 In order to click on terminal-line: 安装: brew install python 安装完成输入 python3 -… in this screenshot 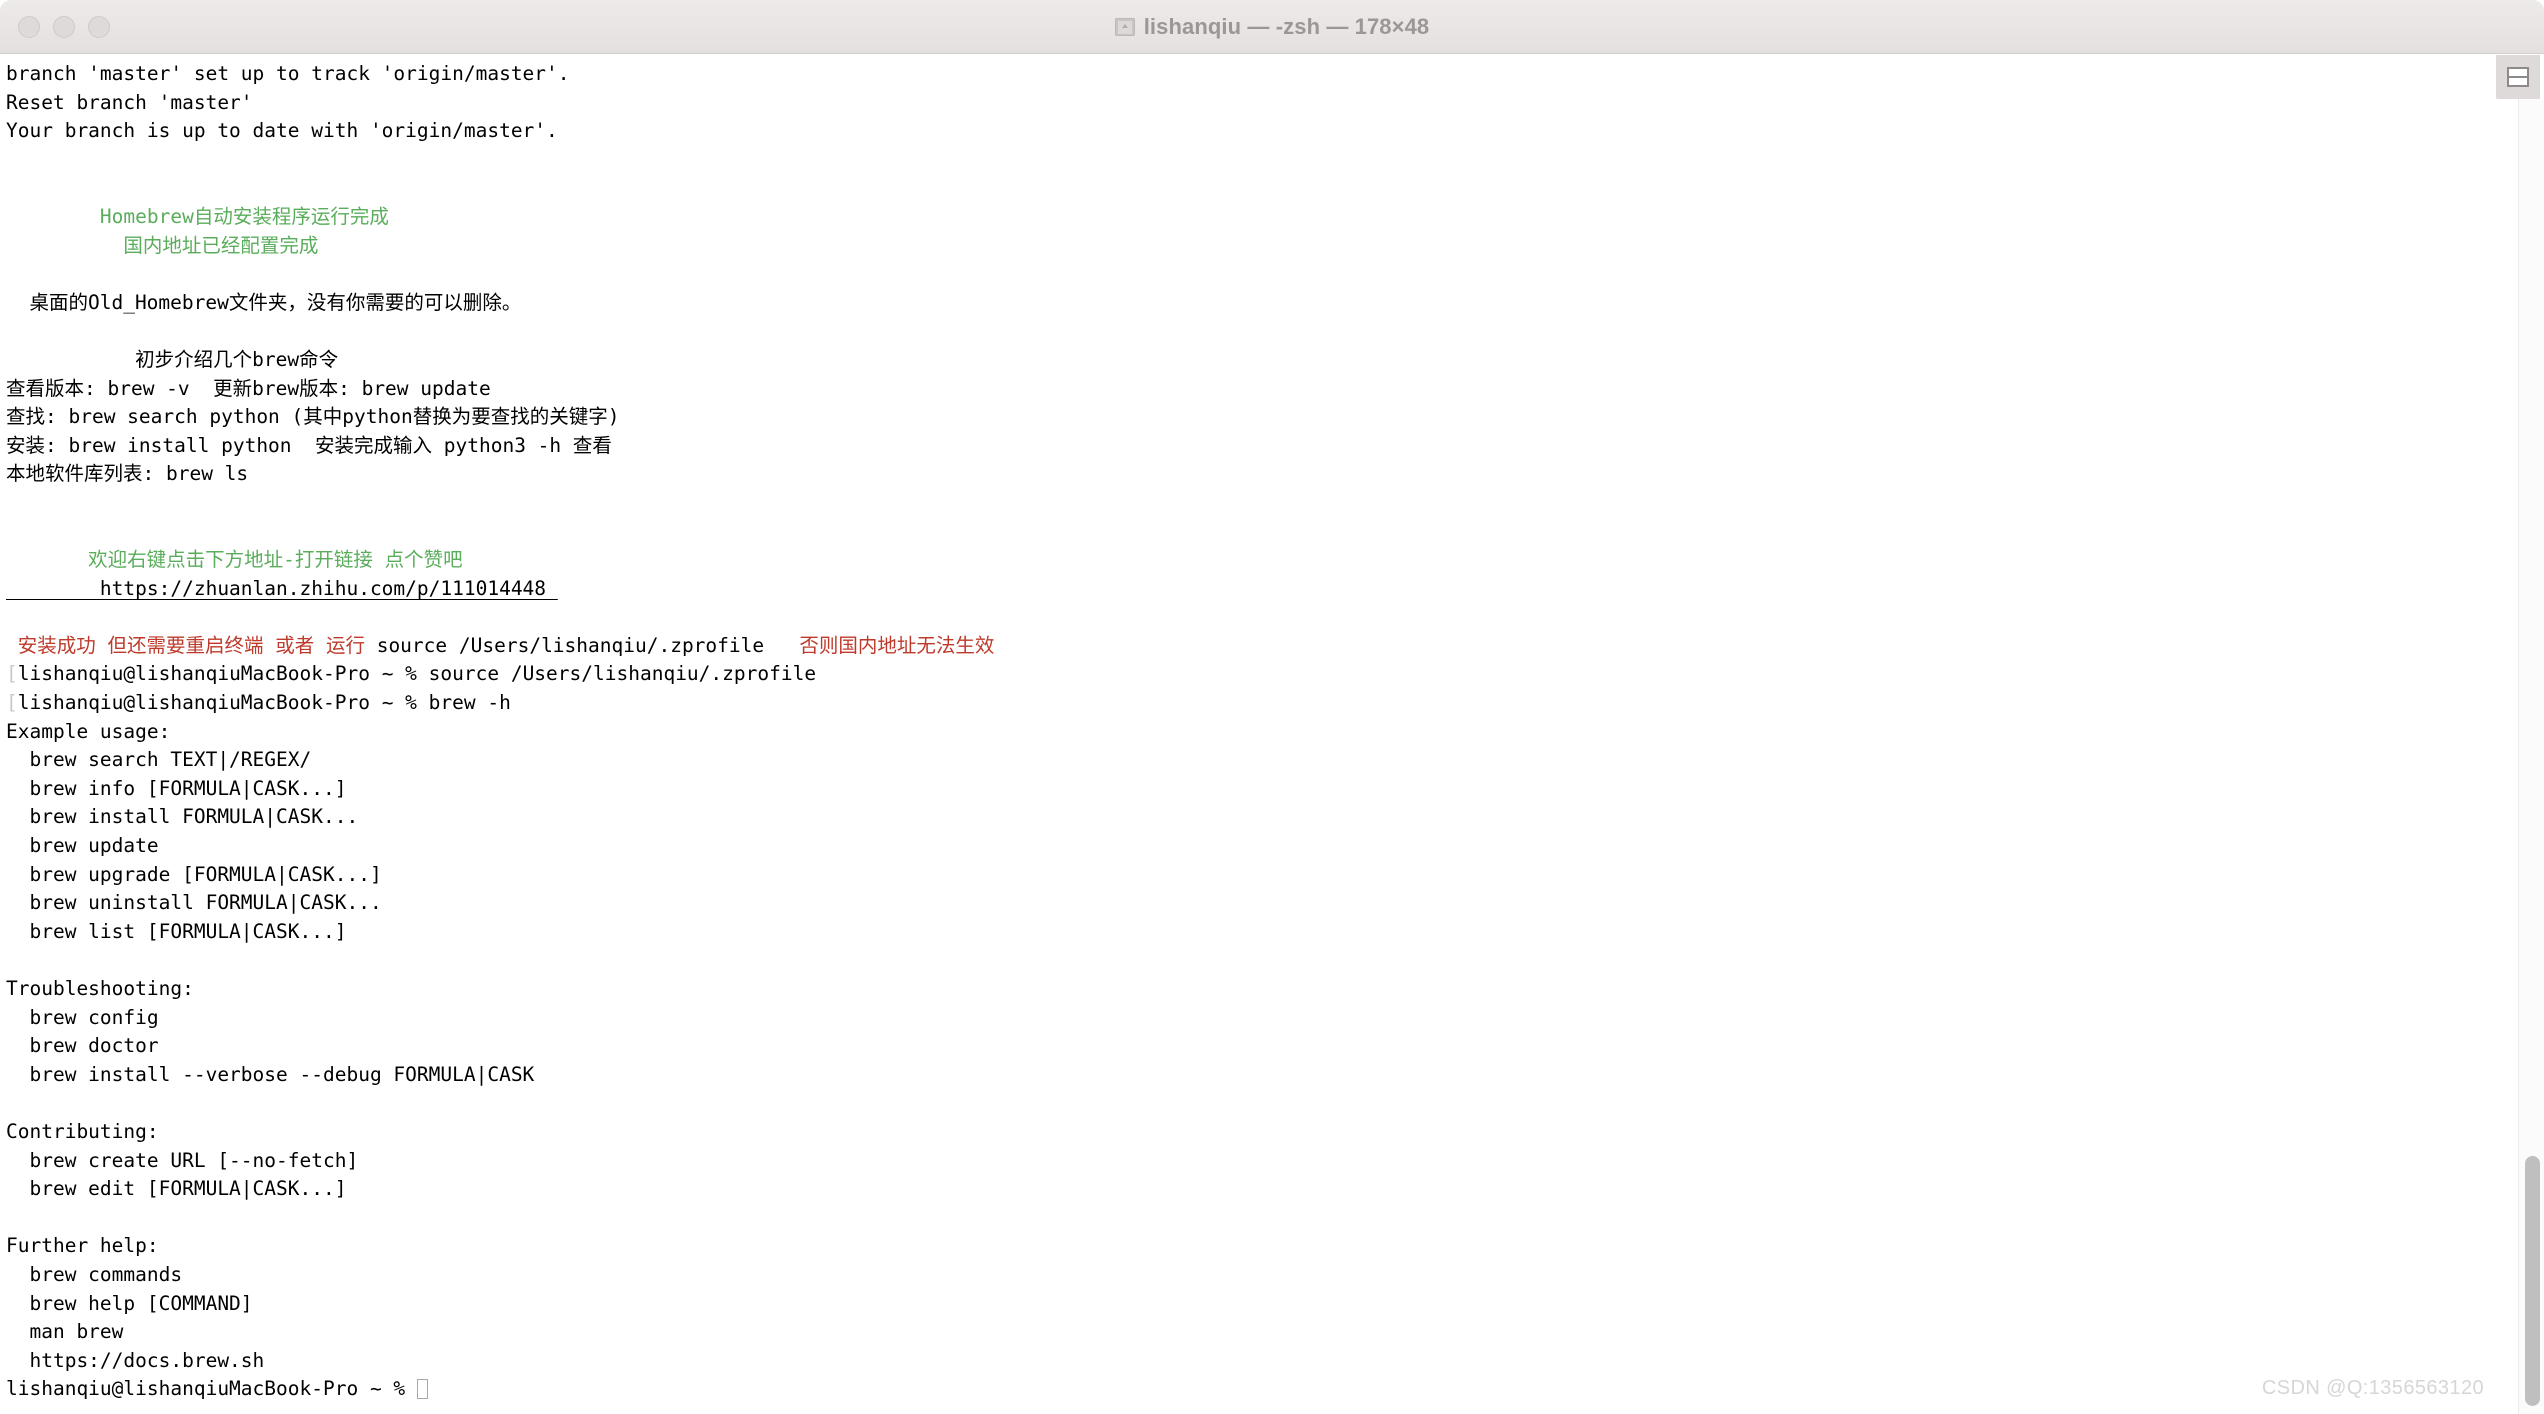, I will do `click(1272, 446)`.